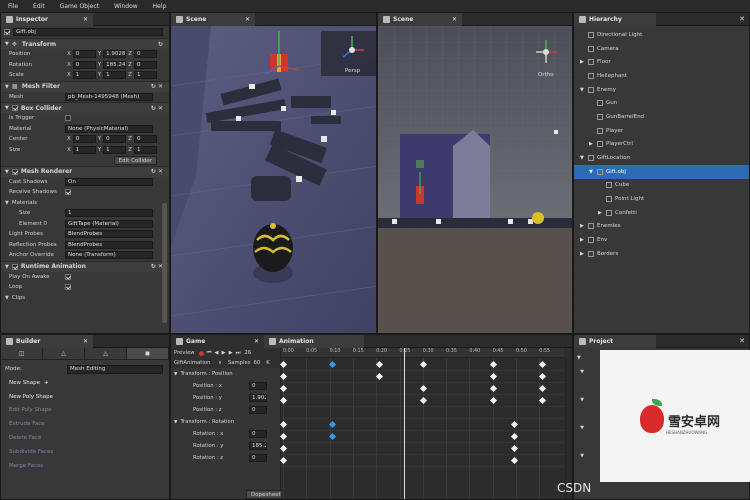 Image resolution: width=750 pixels, height=500 pixels. Describe the element at coordinates (68, 276) in the screenshot. I see `play-on-awake-checkbox` at that location.